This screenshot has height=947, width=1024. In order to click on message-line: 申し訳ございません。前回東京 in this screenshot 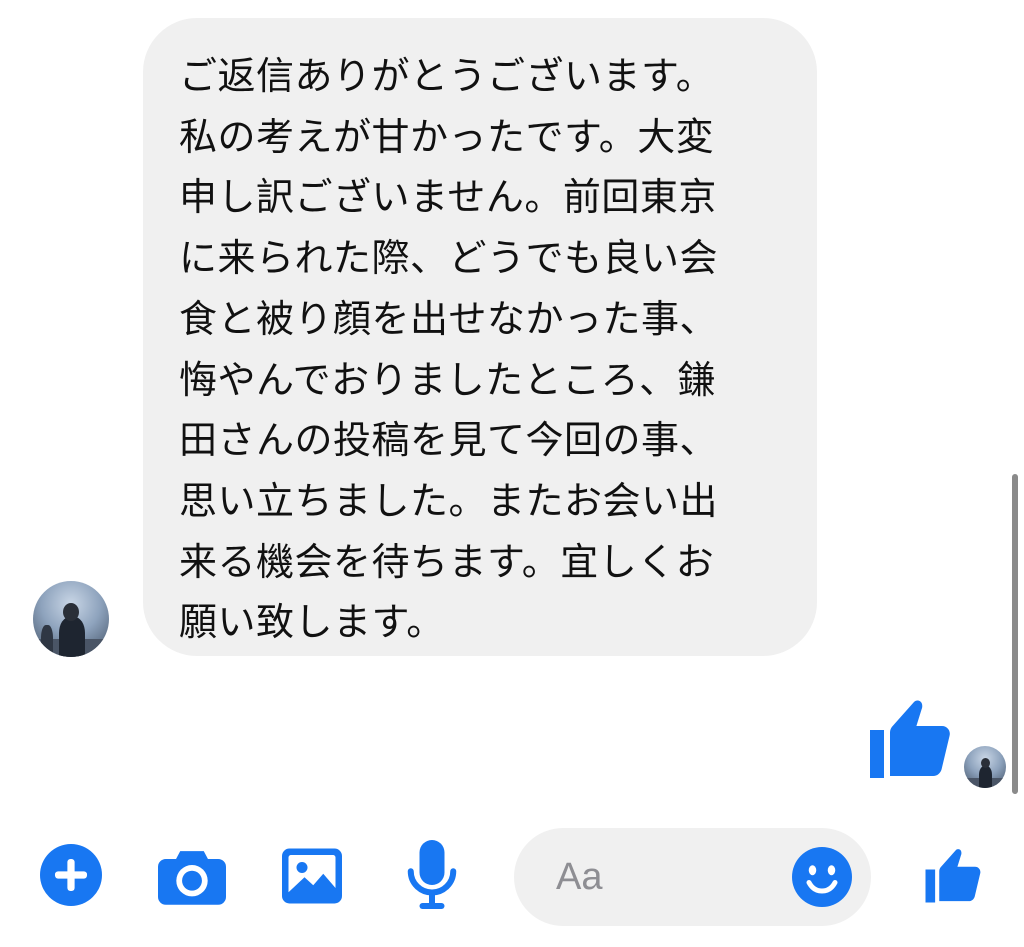, I will do `click(448, 197)`.